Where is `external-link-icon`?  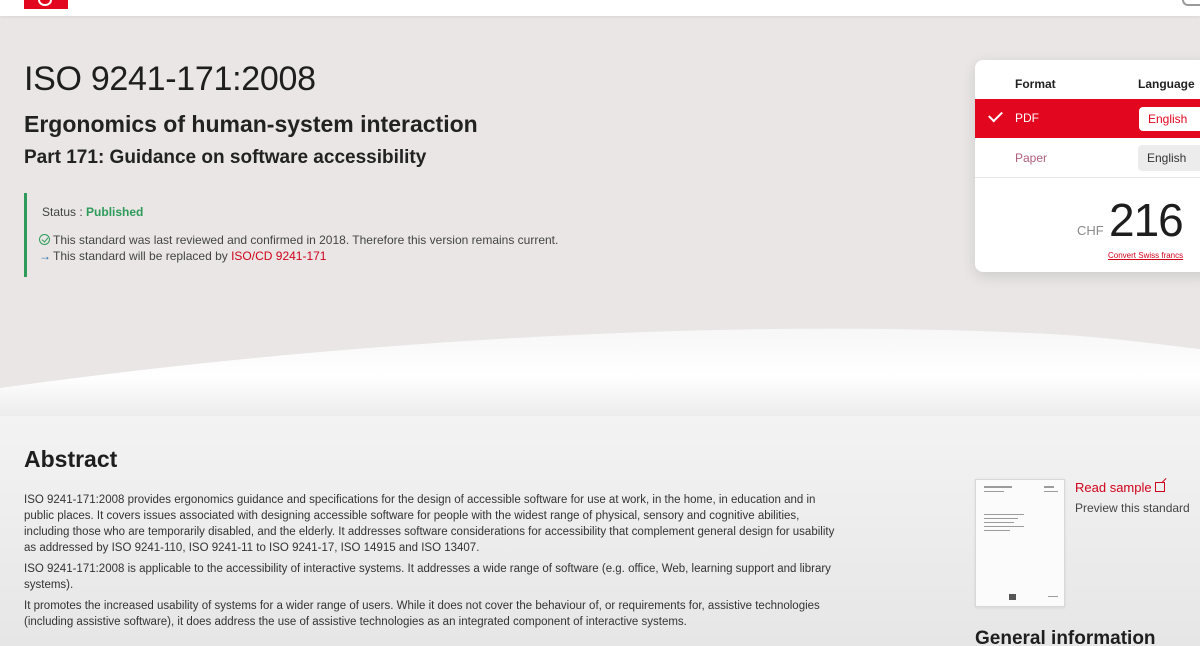 external-link-icon is located at coordinates (1159, 487).